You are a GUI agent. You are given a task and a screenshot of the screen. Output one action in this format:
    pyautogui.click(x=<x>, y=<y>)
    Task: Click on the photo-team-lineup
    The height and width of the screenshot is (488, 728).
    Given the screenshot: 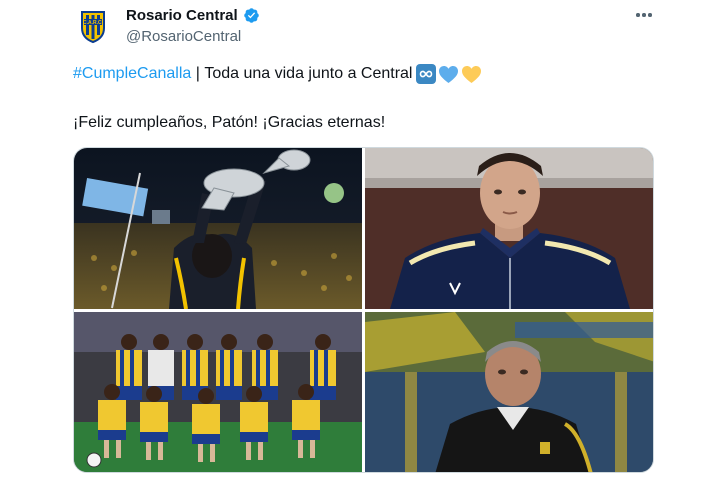 What is the action you would take?
    pyautogui.click(x=218, y=392)
    